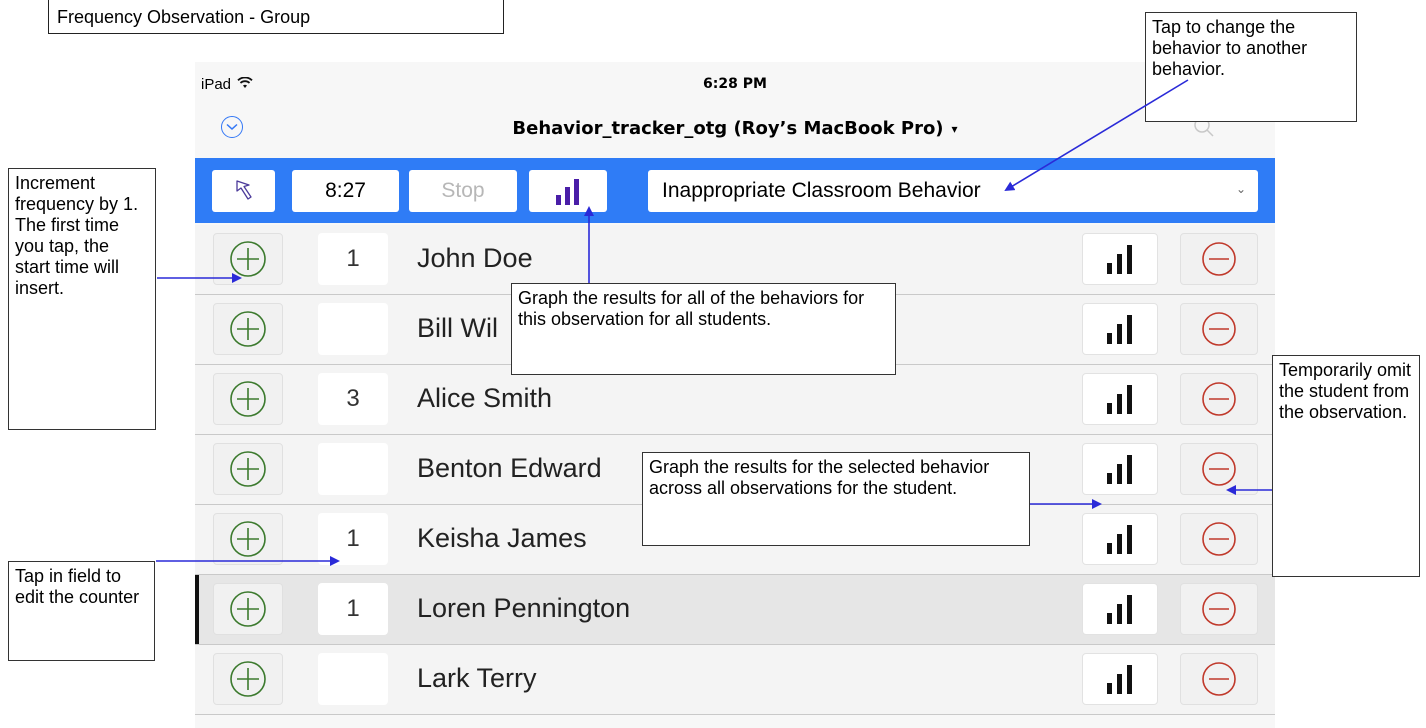  I want to click on page-title: Frequency Observation - Group, so click(276, 17).